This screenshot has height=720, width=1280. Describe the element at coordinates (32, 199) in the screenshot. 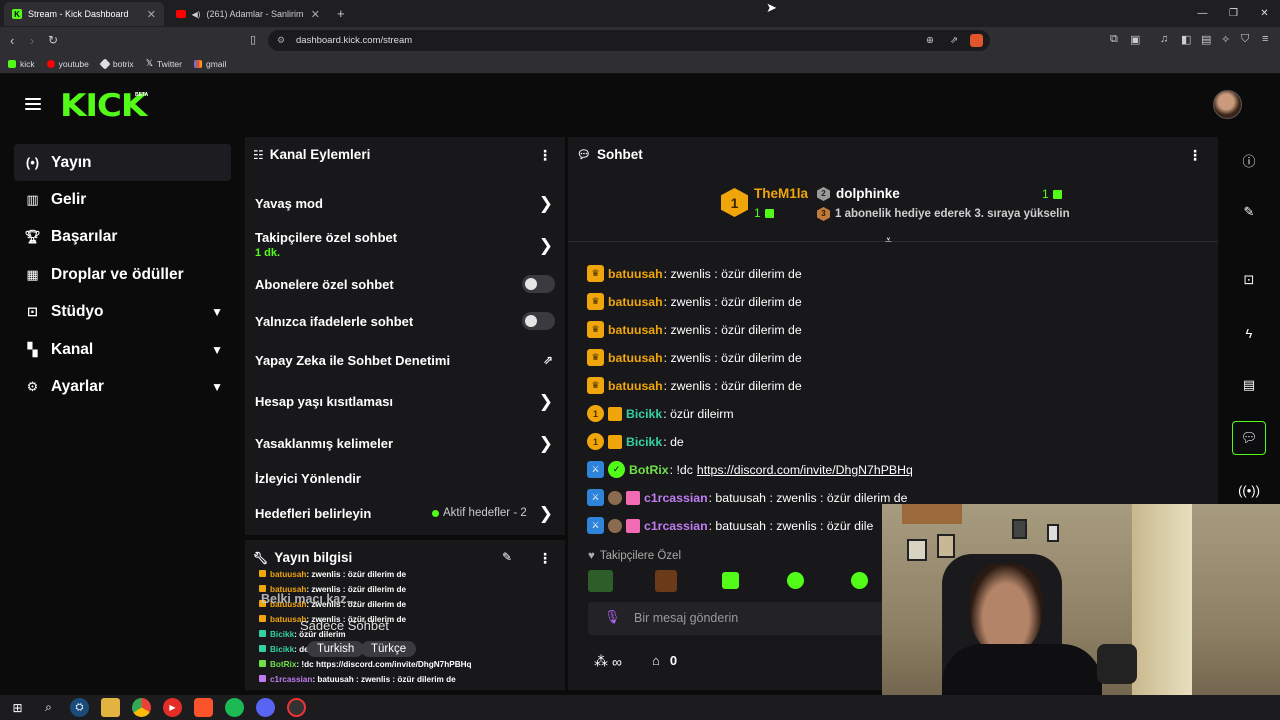

I see `revenue-icon: ▥` at that location.